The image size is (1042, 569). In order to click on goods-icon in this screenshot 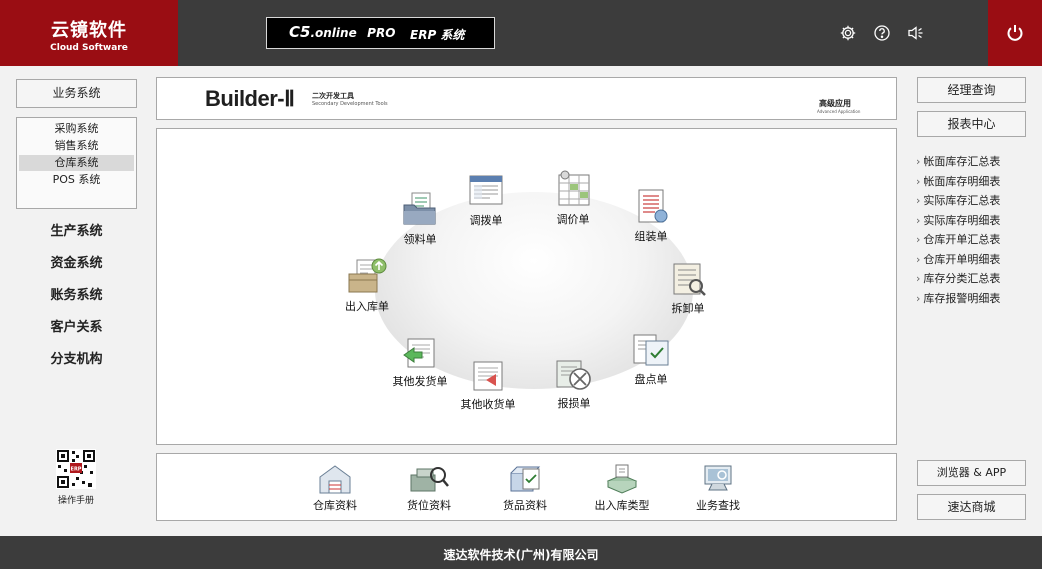, I will do `click(525, 479)`.